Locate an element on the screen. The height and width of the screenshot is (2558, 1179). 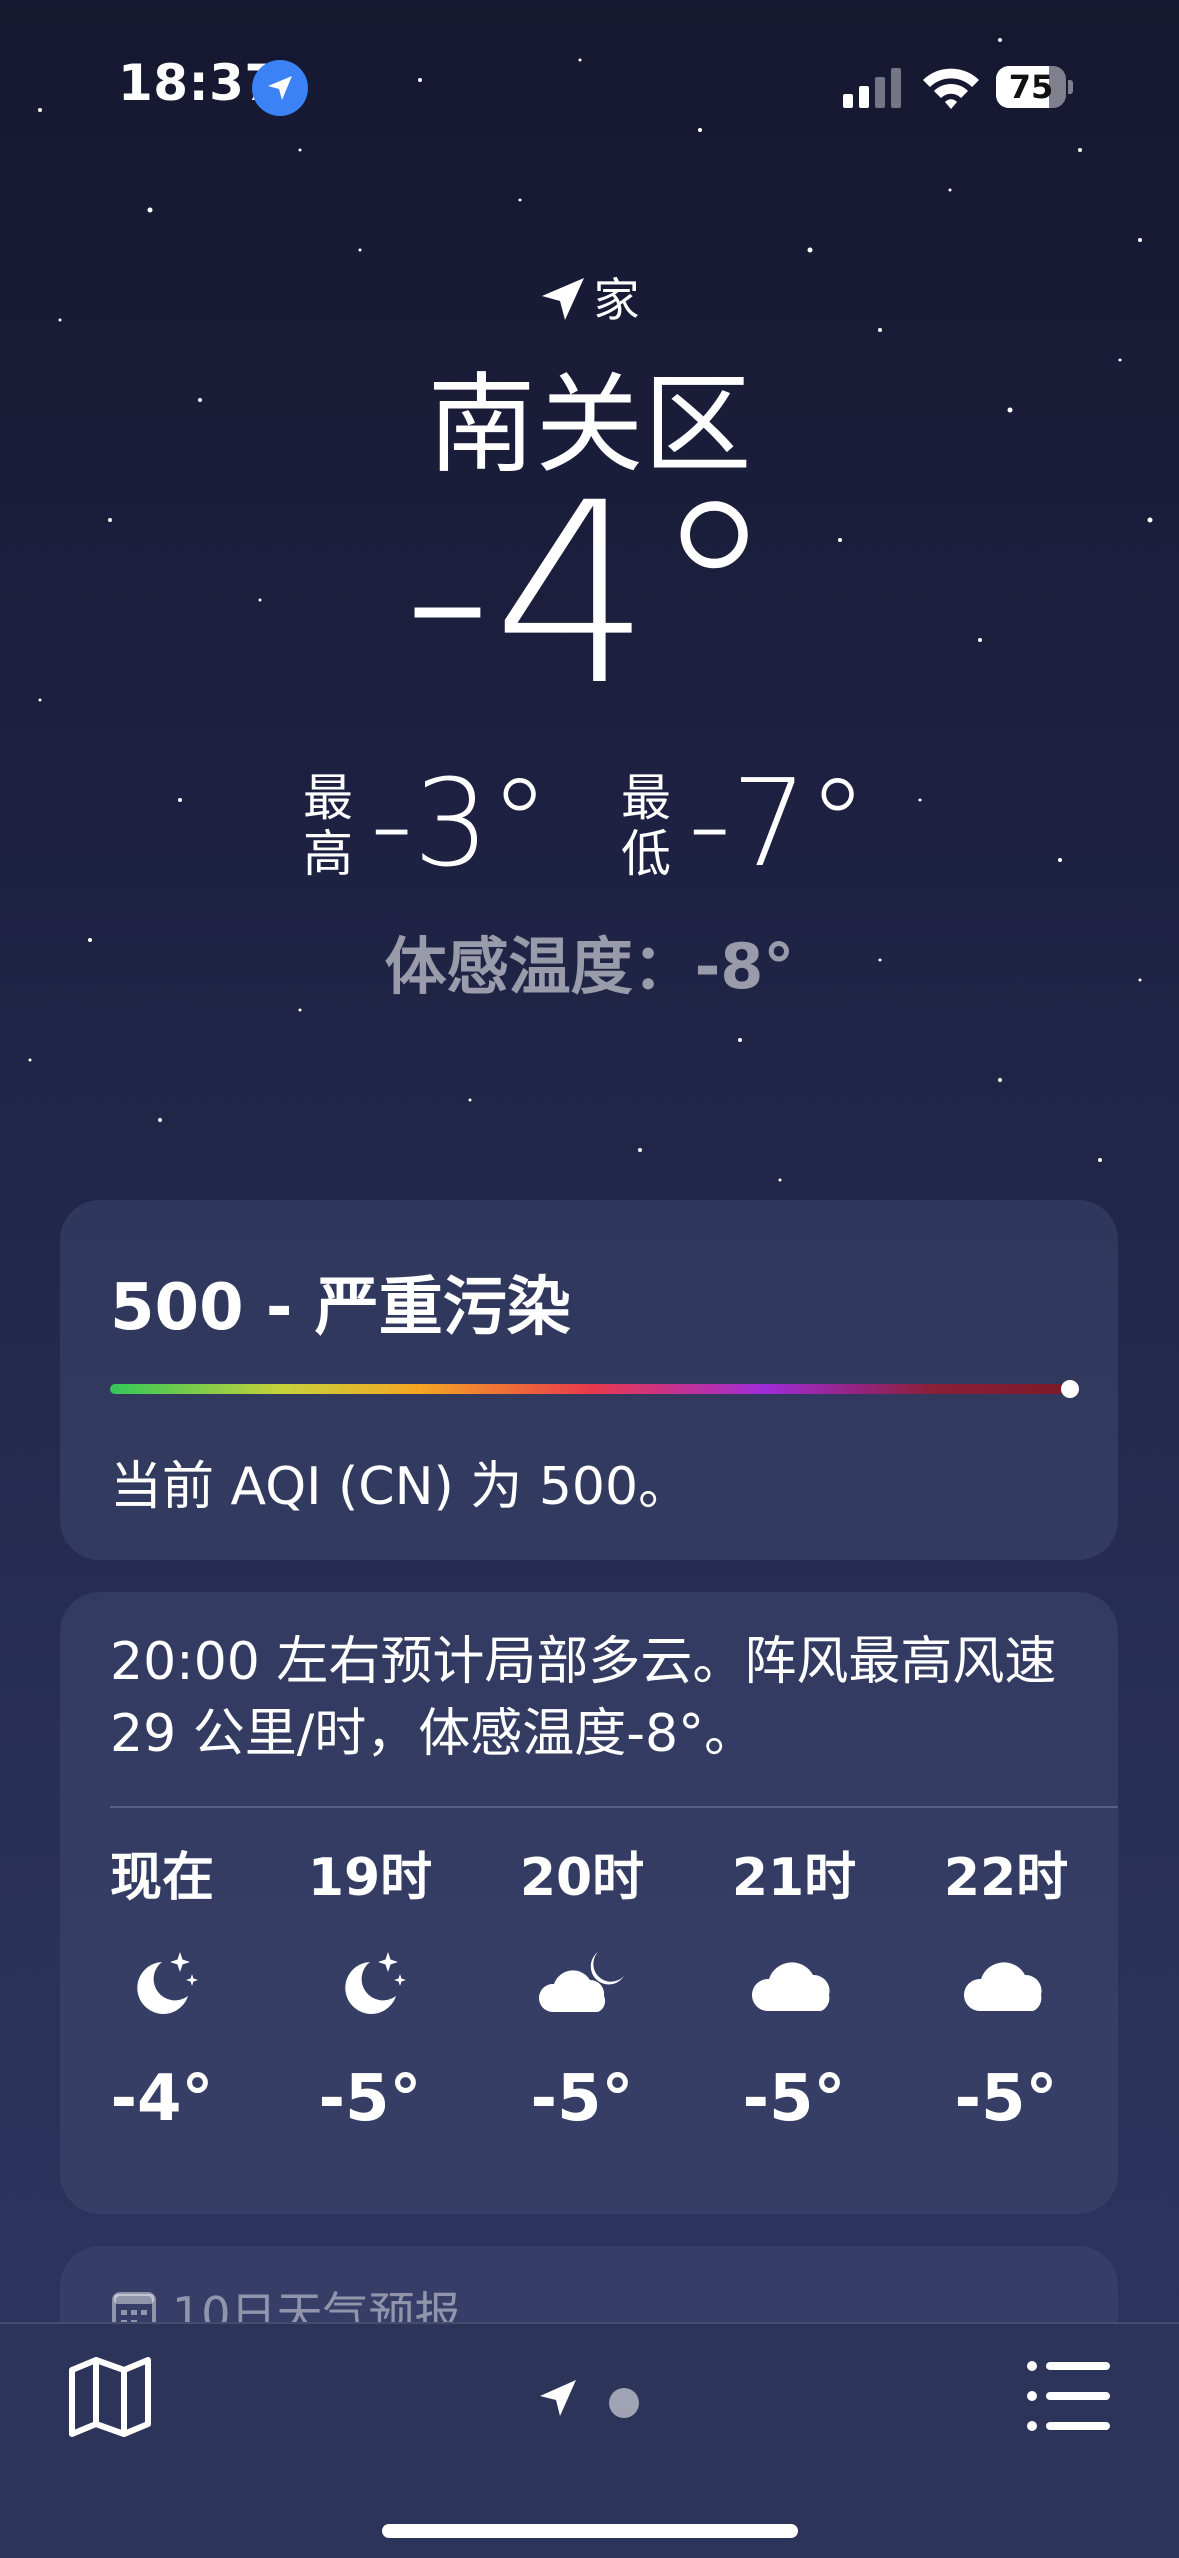
aqi-card: 500 - 严重污染 当前 AQI (CN) 为 500。 is located at coordinates (589, 1380).